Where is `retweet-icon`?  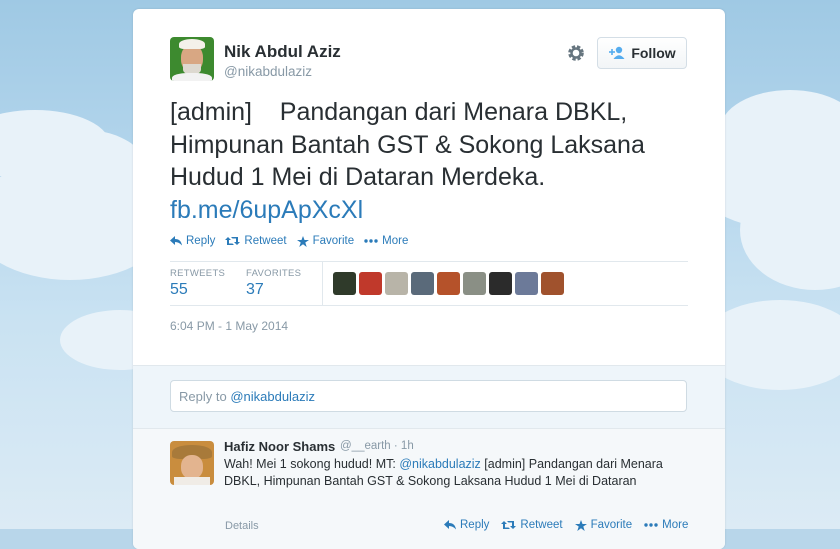 retweet-icon is located at coordinates (233, 241).